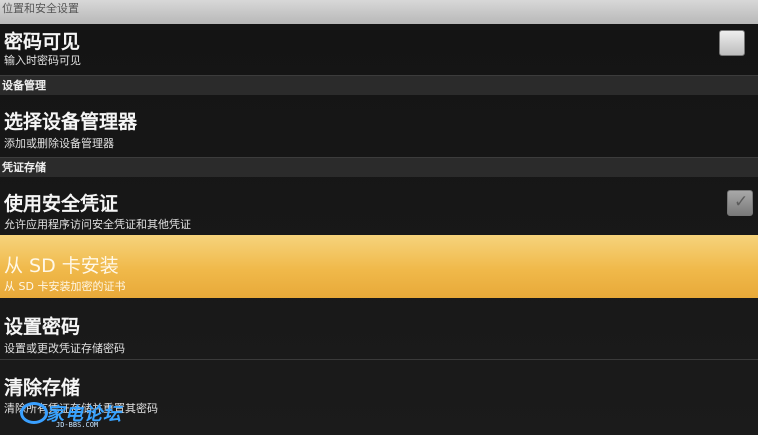 The width and height of the screenshot is (758, 435). Describe the element at coordinates (379, 125) in the screenshot. I see `select-device-admins-row: 选择设备管理器 添加或删除设备管理器` at that location.